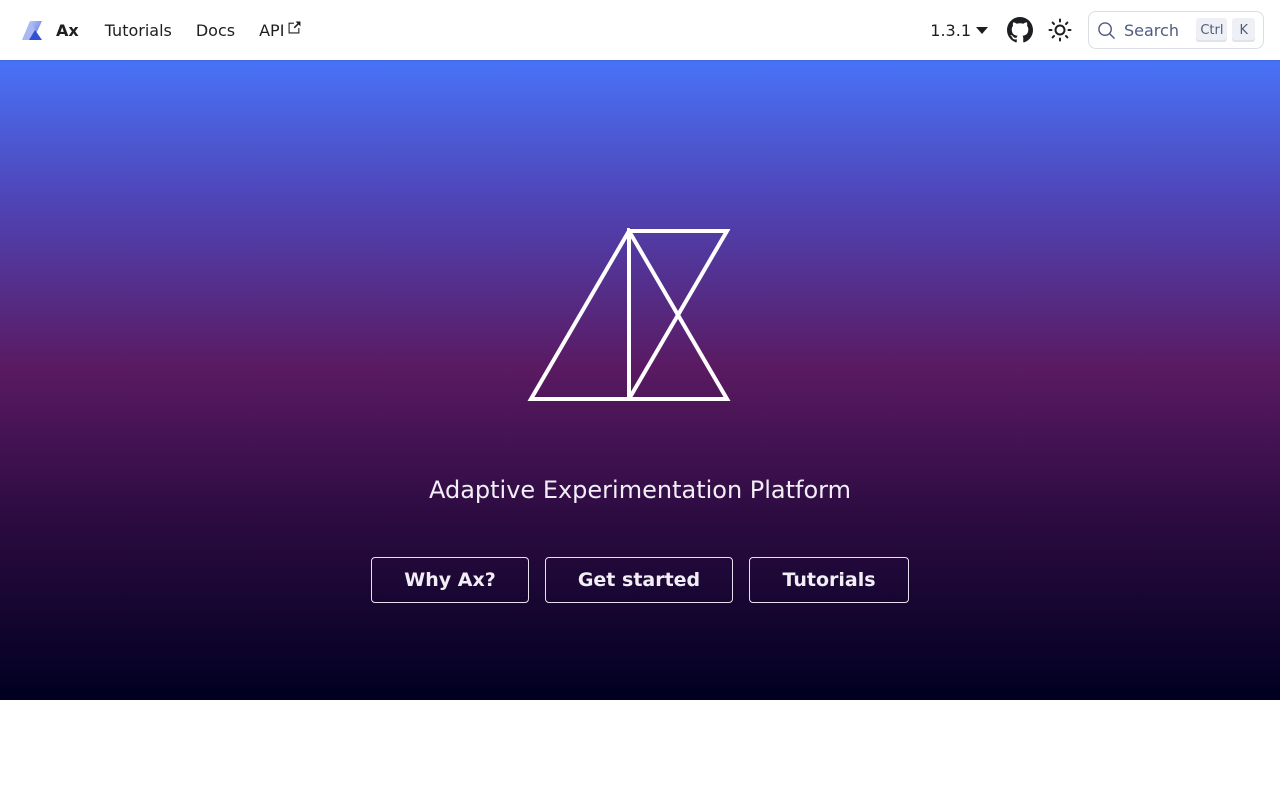 This screenshot has width=1280, height=800. I want to click on ax-logo-icon, so click(32, 30).